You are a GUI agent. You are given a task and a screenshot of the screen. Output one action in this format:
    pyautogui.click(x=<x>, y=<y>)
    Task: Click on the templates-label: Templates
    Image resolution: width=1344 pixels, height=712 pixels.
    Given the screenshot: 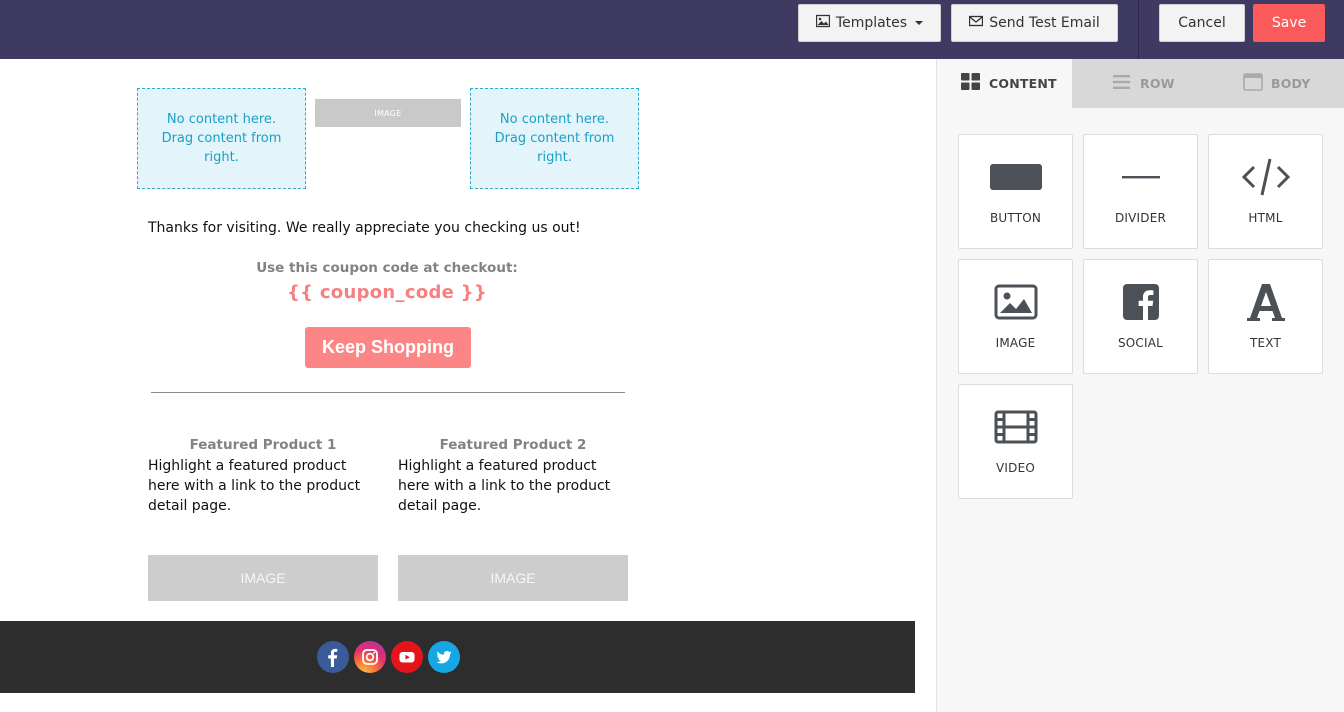 What is the action you would take?
    pyautogui.click(x=871, y=23)
    